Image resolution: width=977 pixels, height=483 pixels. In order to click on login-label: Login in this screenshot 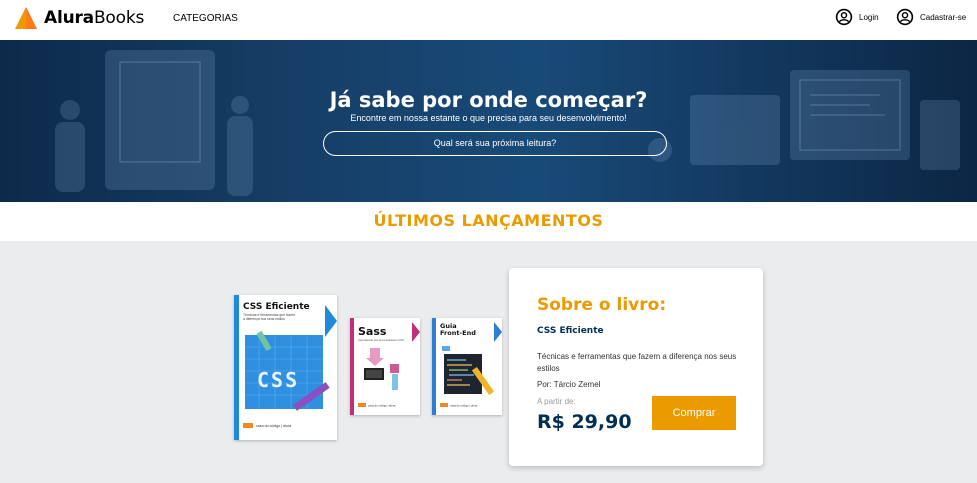, I will do `click(869, 17)`.